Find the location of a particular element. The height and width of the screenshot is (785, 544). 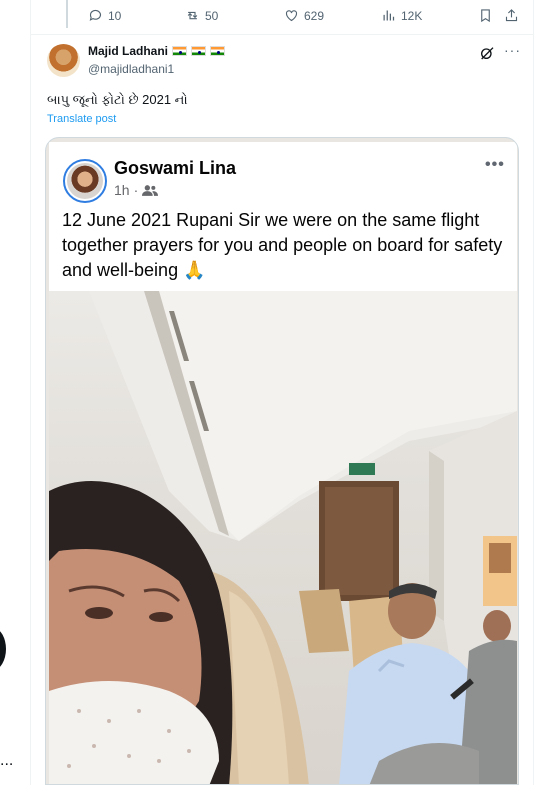

retweet-icon is located at coordinates (192, 15).